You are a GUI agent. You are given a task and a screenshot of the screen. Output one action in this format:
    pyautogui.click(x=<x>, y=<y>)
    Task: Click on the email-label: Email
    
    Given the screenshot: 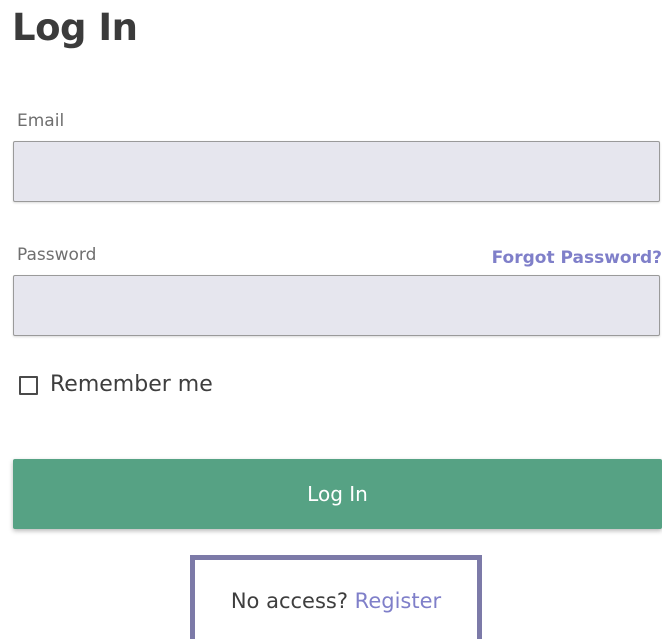 What is the action you would take?
    pyautogui.click(x=41, y=121)
    